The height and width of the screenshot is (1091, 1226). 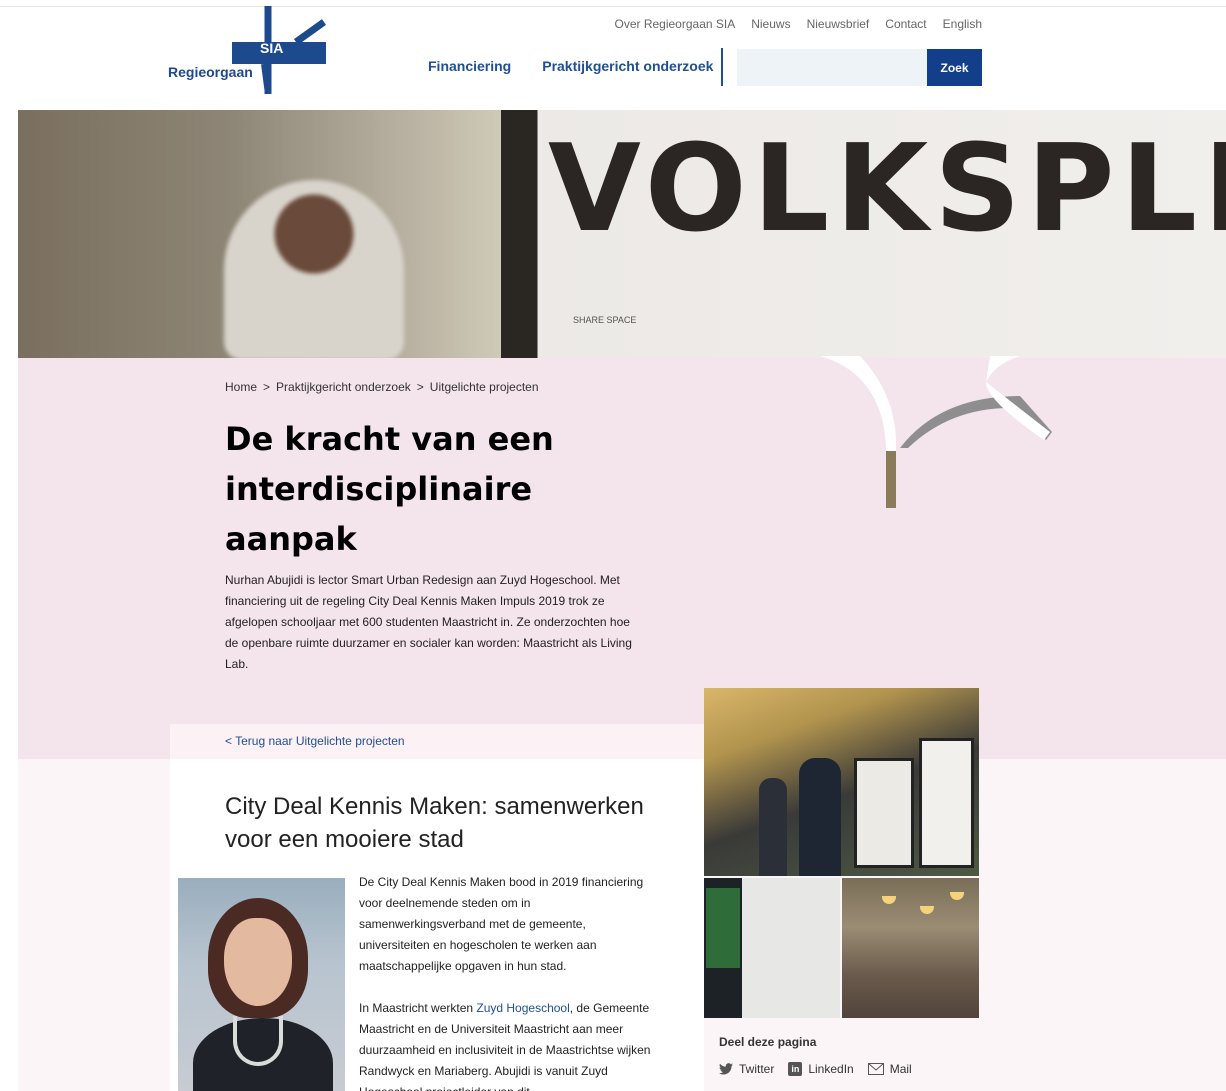 I want to click on share-linkedin-link: in LinkedIn, so click(x=821, y=1069).